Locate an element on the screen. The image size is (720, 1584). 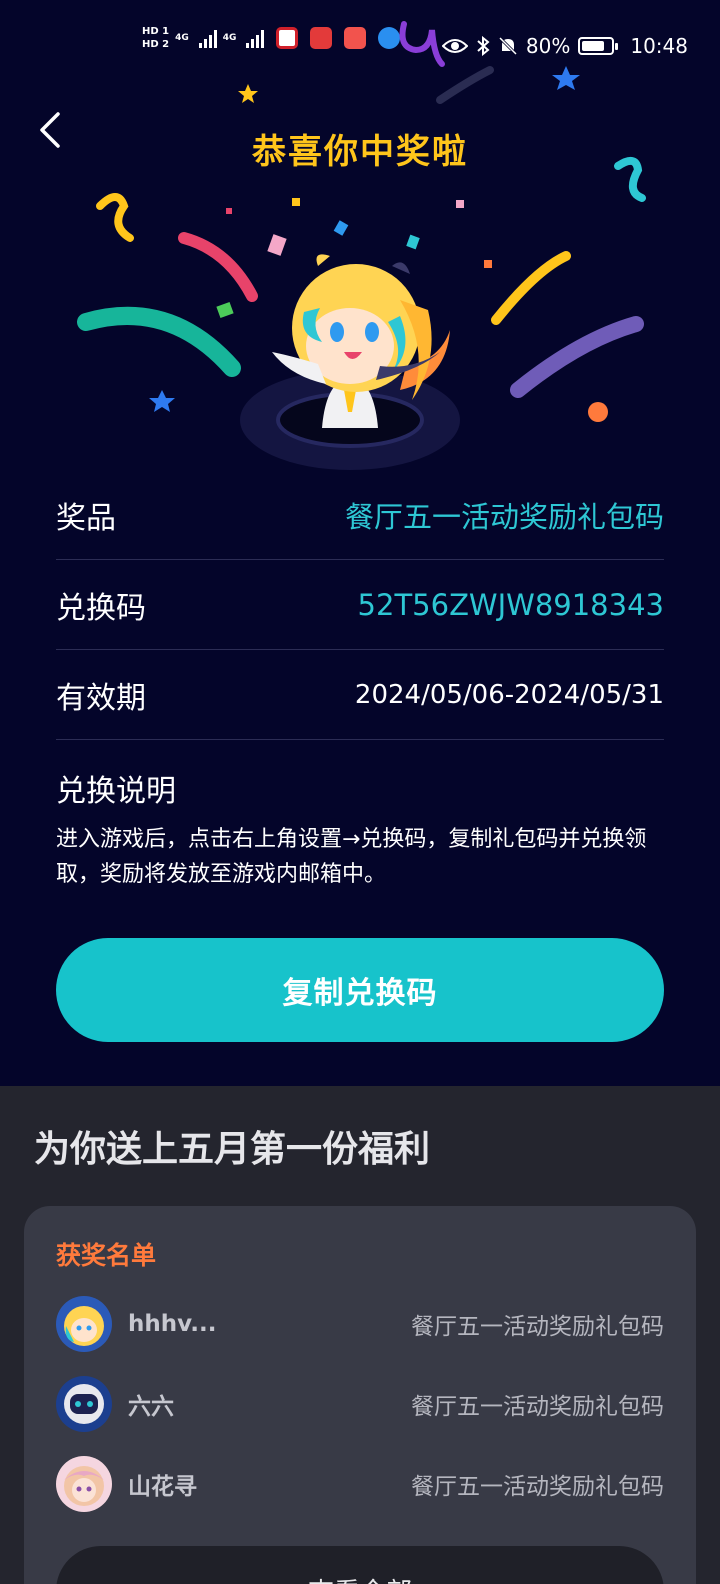
app-notification-icon is located at coordinates (287, 38).